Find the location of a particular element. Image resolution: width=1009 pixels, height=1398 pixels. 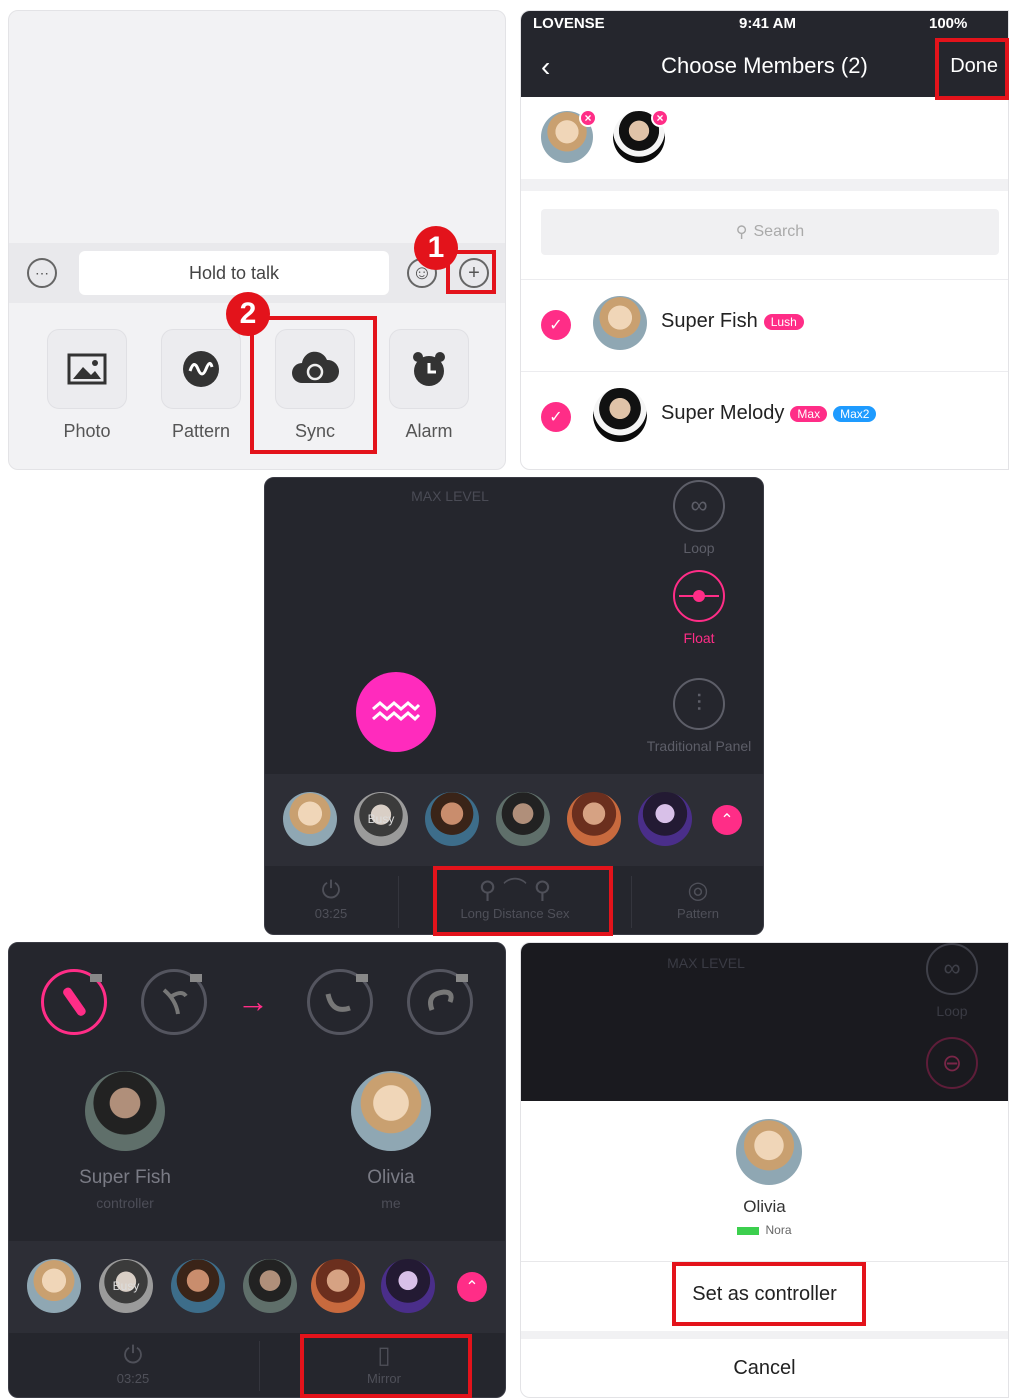

me-role: me is located at coordinates (391, 1203).